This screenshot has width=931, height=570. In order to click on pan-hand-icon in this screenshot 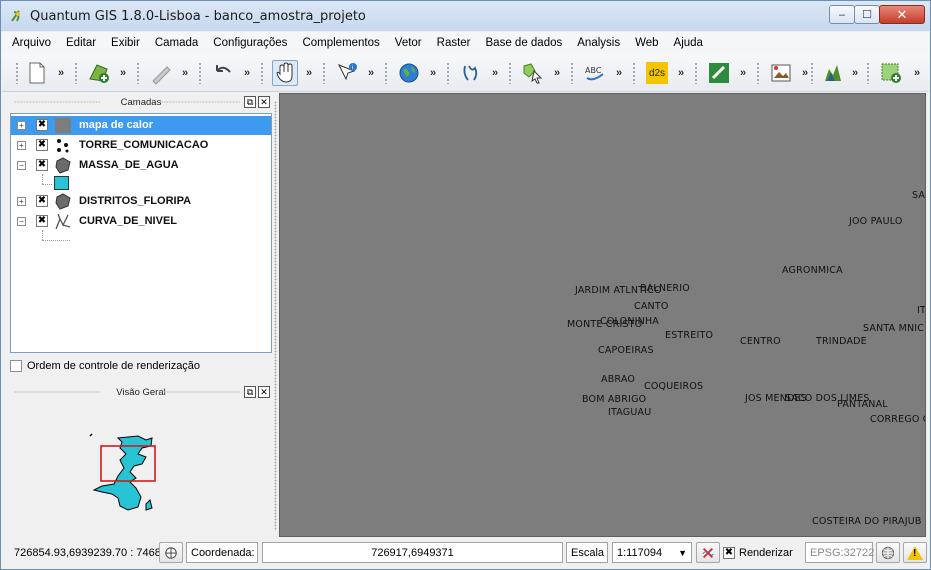, I will do `click(285, 73)`.